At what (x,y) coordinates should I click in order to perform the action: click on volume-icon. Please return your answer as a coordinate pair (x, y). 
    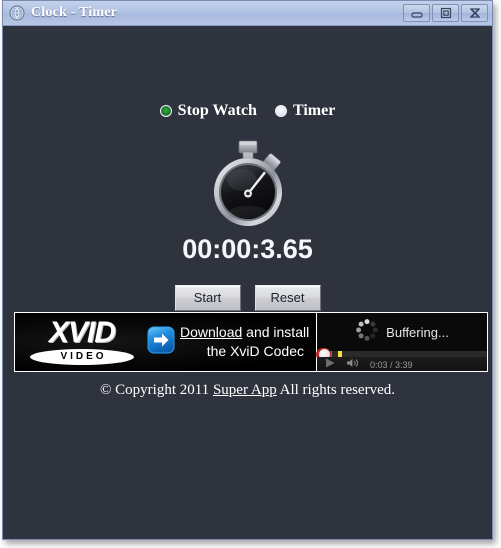
    Looking at the image, I should click on (353, 363).